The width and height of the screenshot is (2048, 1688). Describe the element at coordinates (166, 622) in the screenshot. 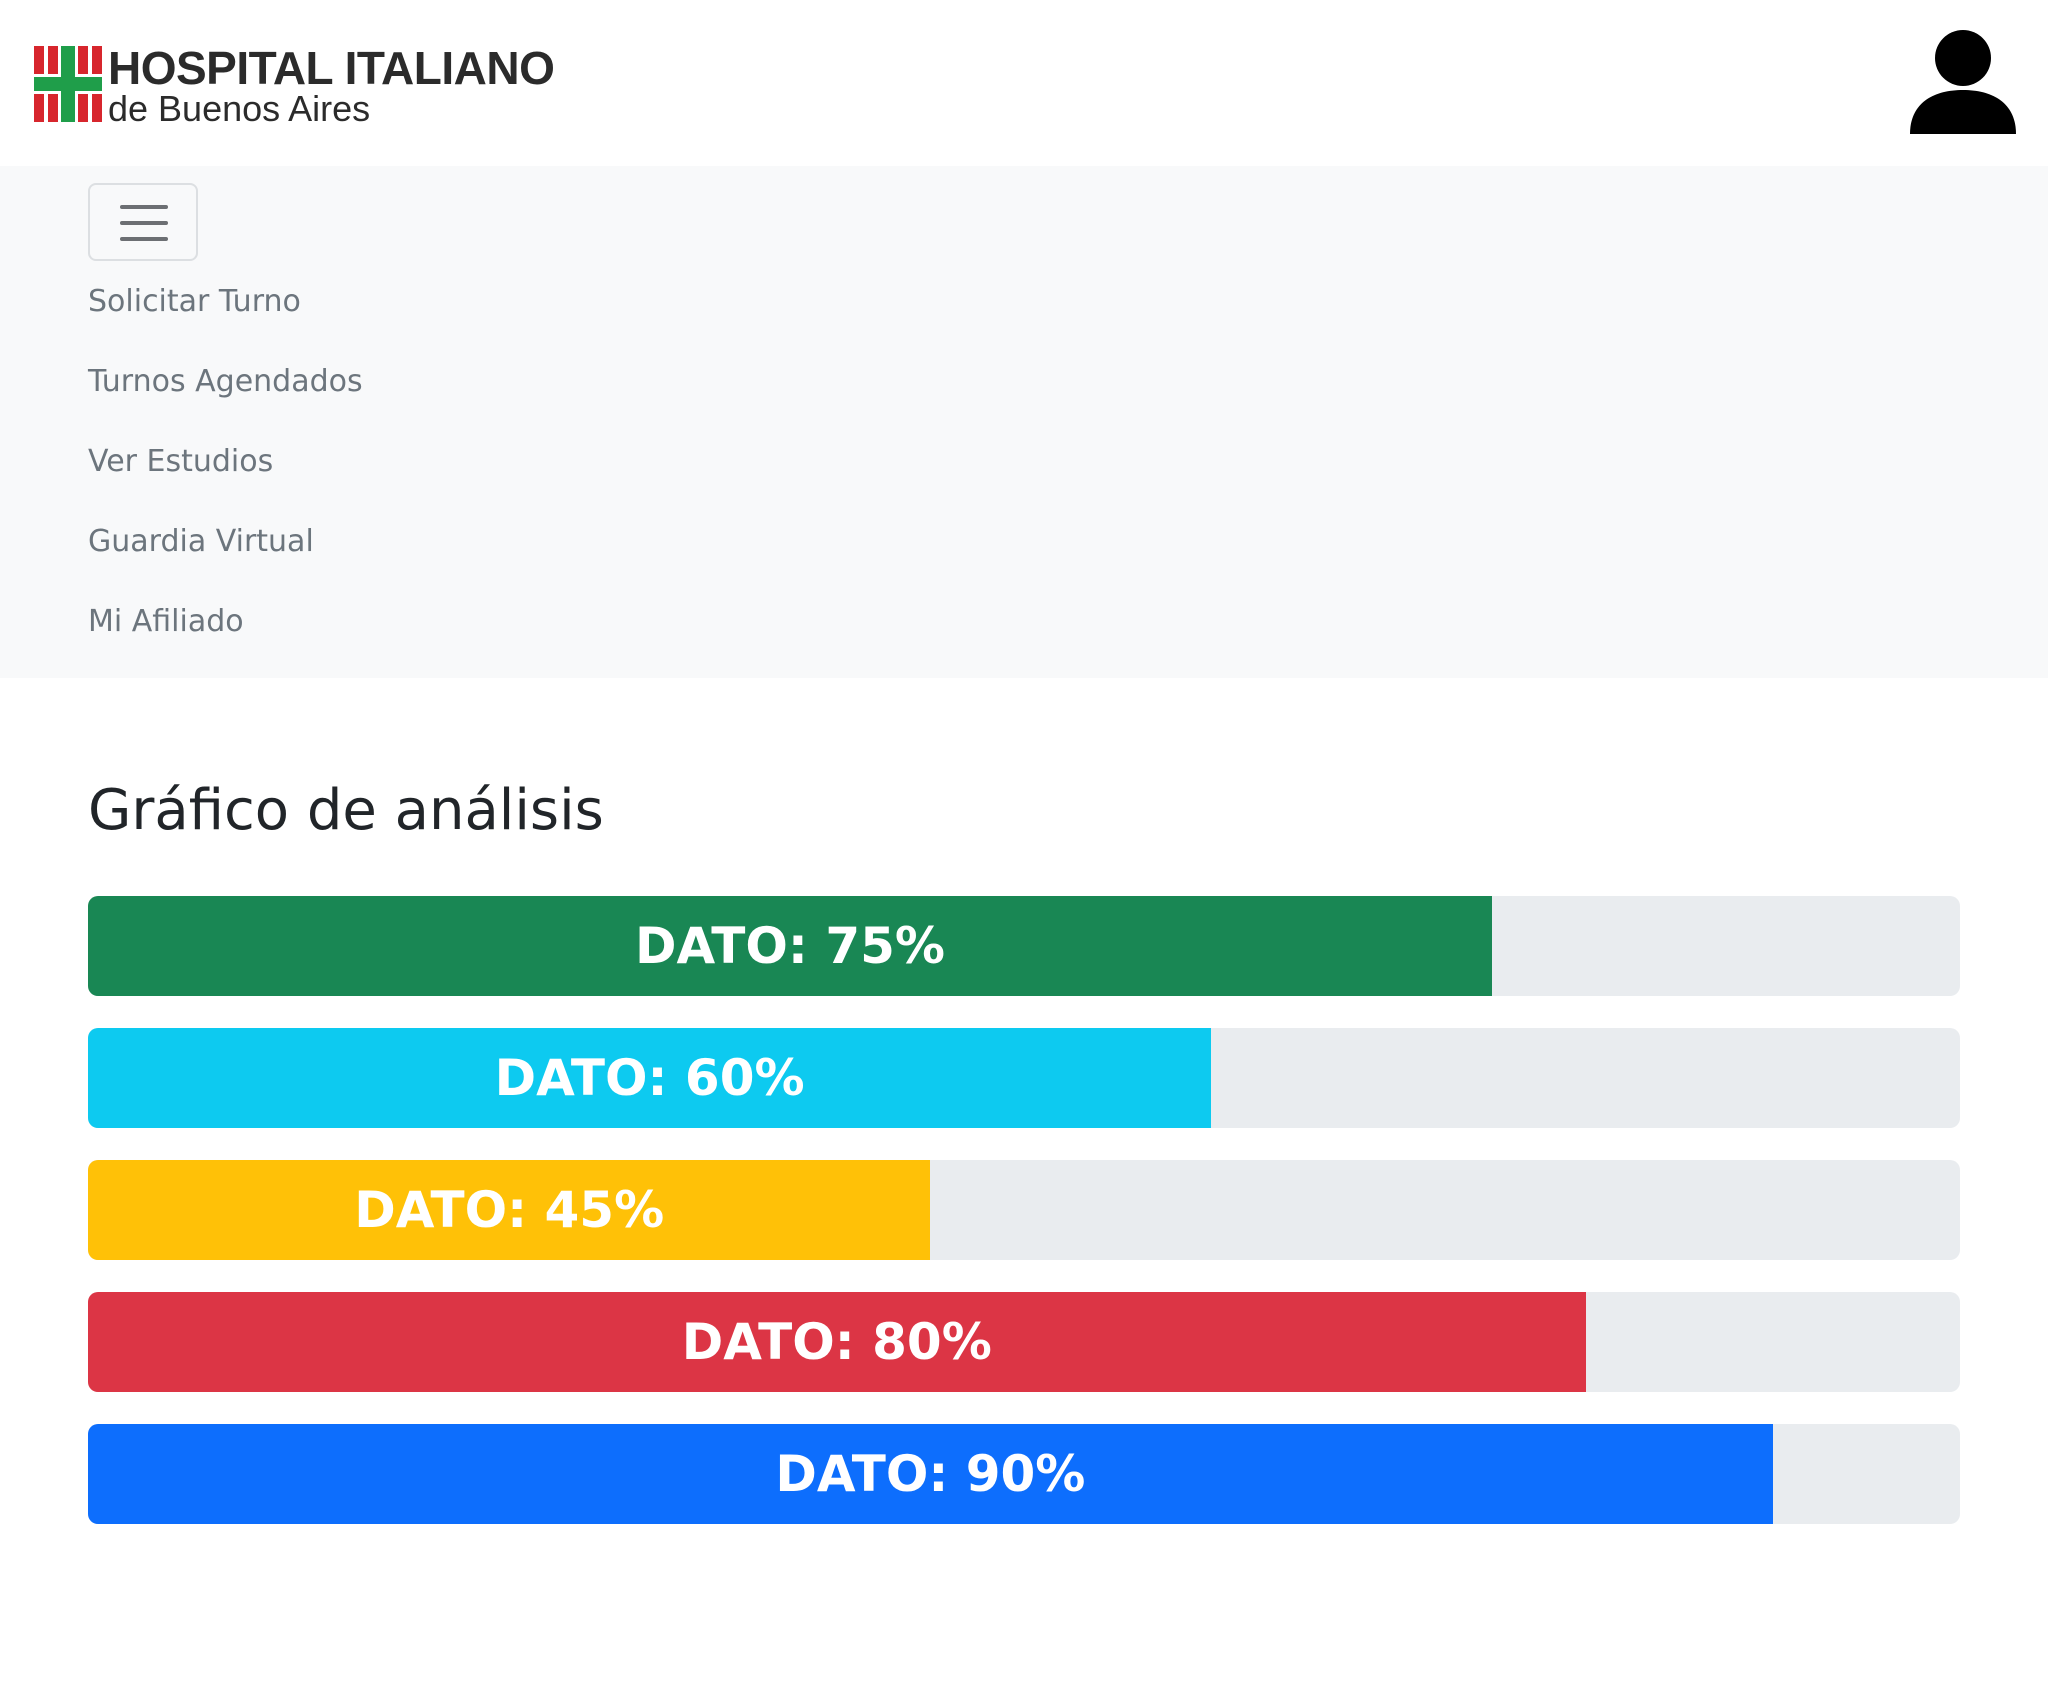

I see `nav-item-mi-afiliado: Mi Afiliado` at that location.